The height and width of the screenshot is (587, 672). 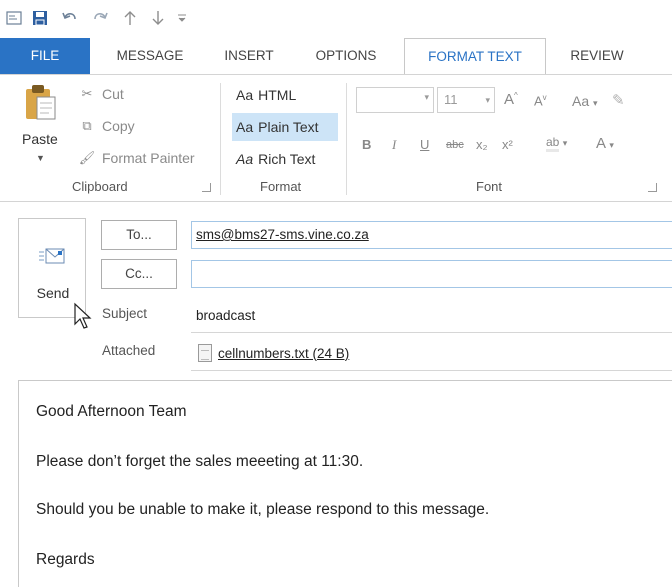 What do you see at coordinates (652, 187) in the screenshot?
I see `font-launcher-icon` at bounding box center [652, 187].